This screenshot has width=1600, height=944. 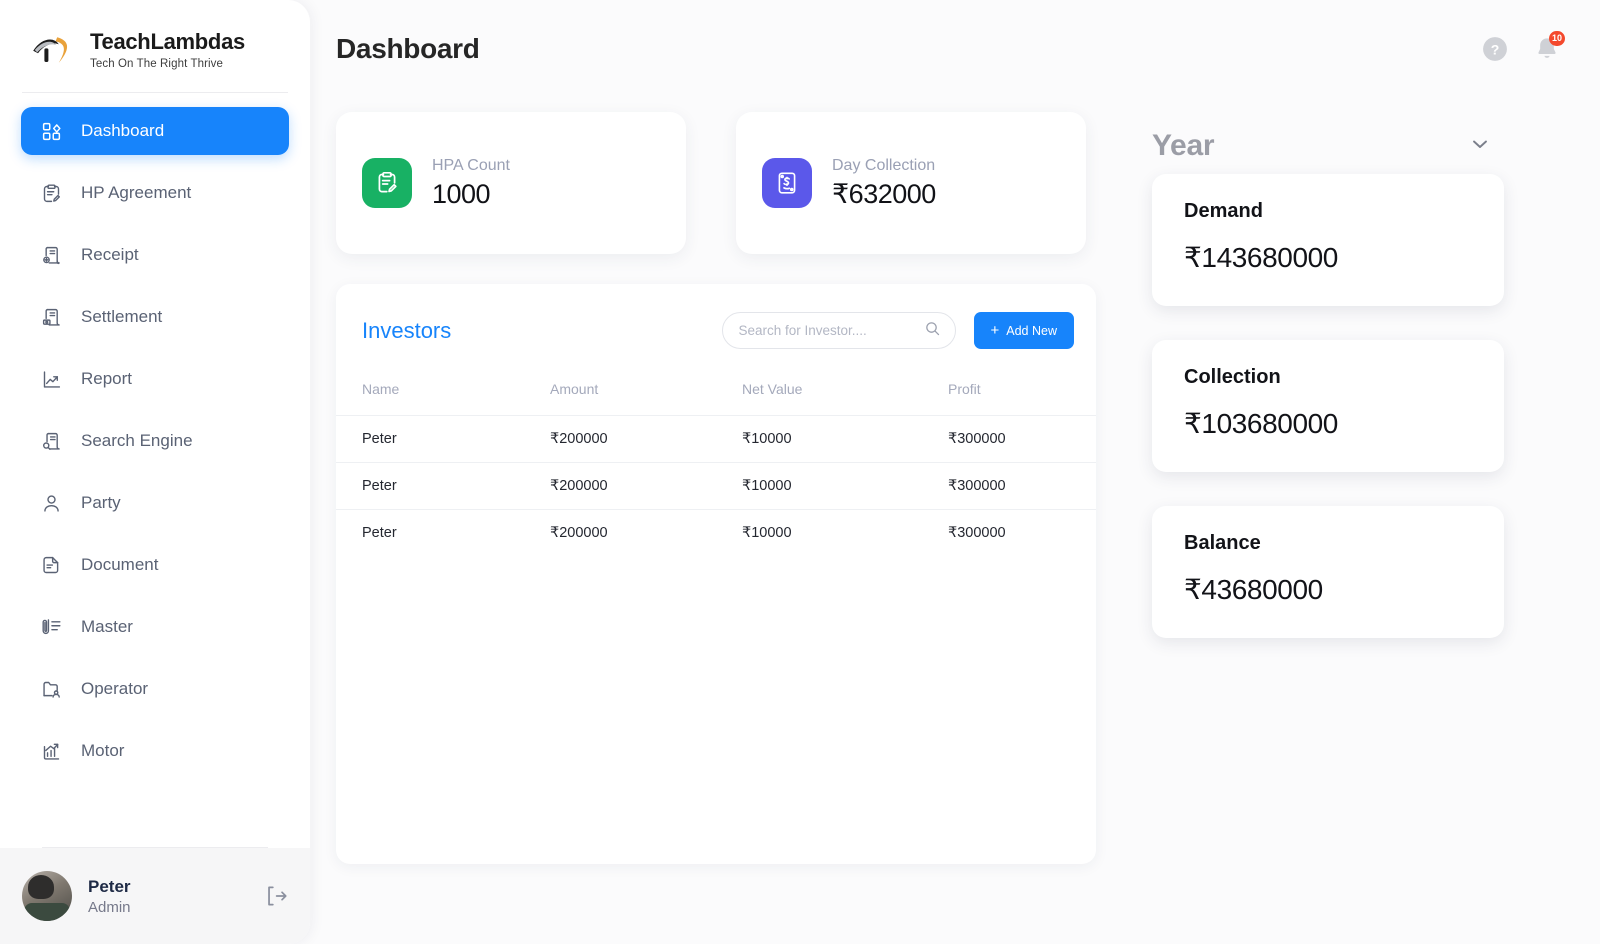 I want to click on grid-icon, so click(x=51, y=131).